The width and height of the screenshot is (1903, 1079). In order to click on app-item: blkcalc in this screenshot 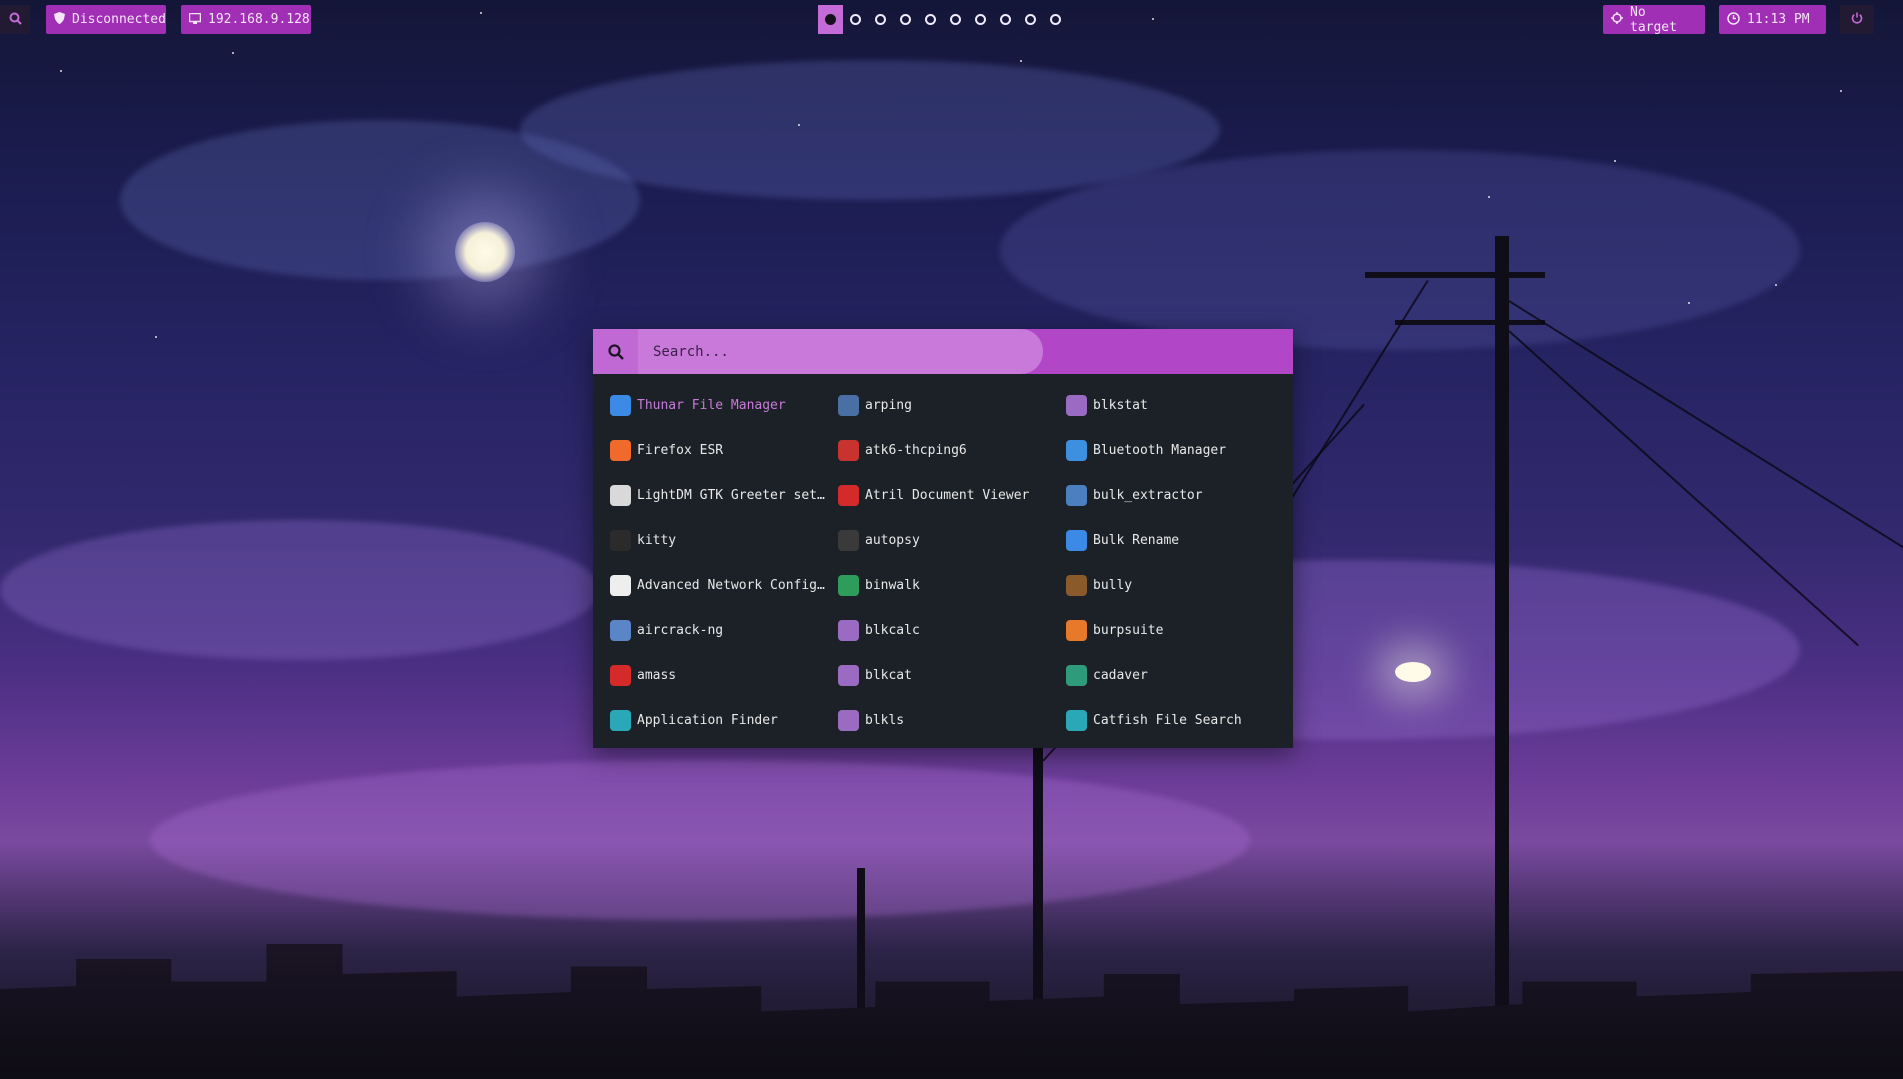, I will do `click(952, 630)`.